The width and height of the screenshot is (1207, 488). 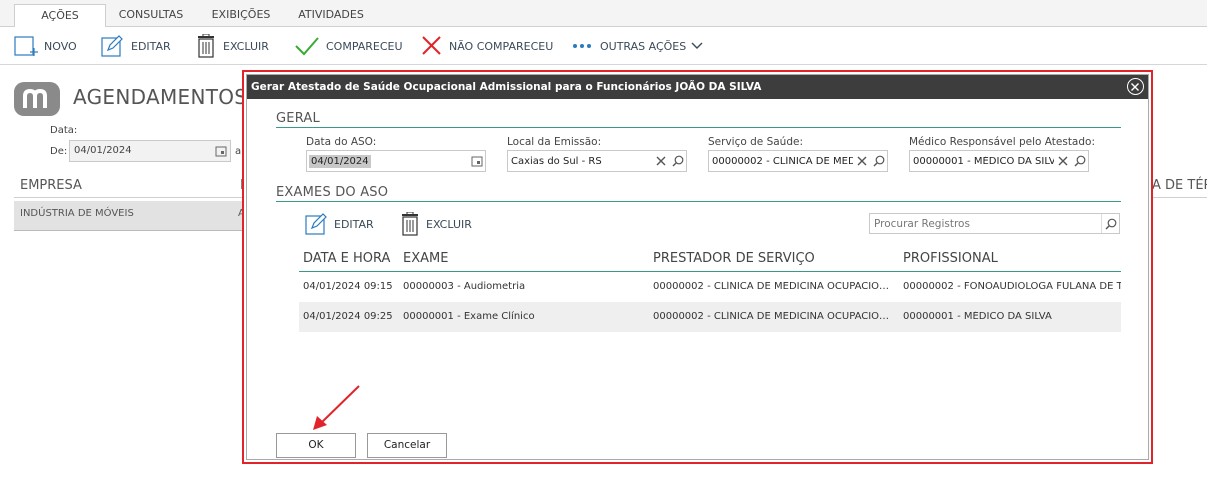 I want to click on outras-acoes-label: OUTRAS AÇÕES, so click(x=643, y=46).